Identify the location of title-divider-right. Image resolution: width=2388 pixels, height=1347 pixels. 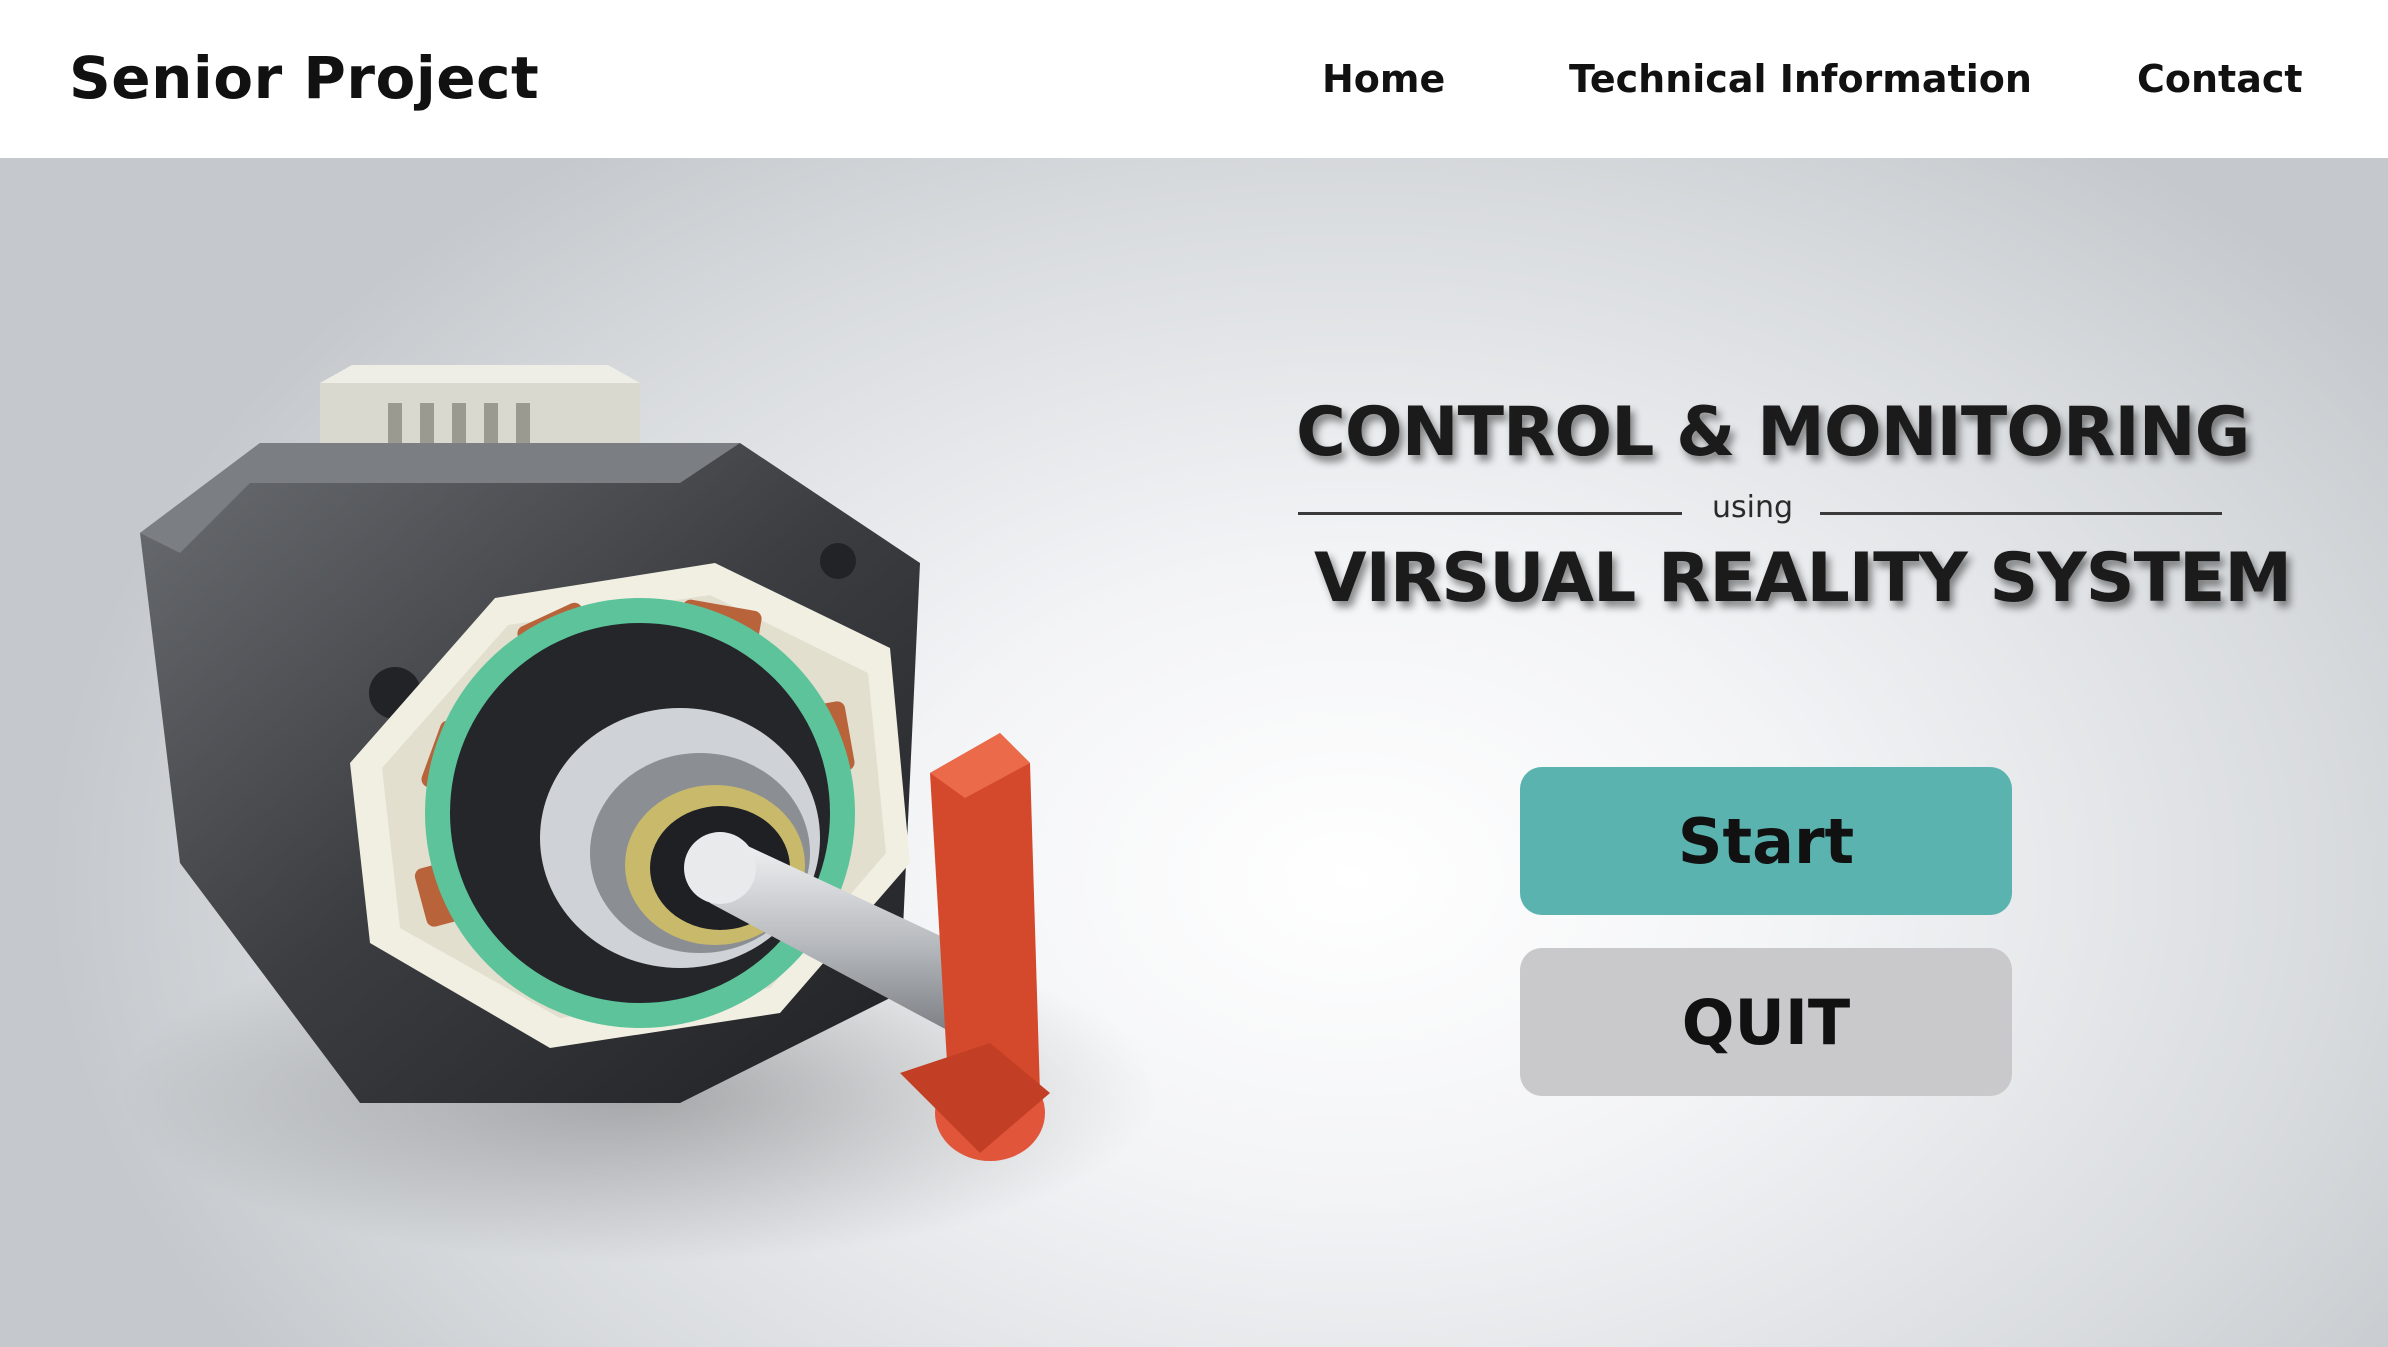
(2021, 513).